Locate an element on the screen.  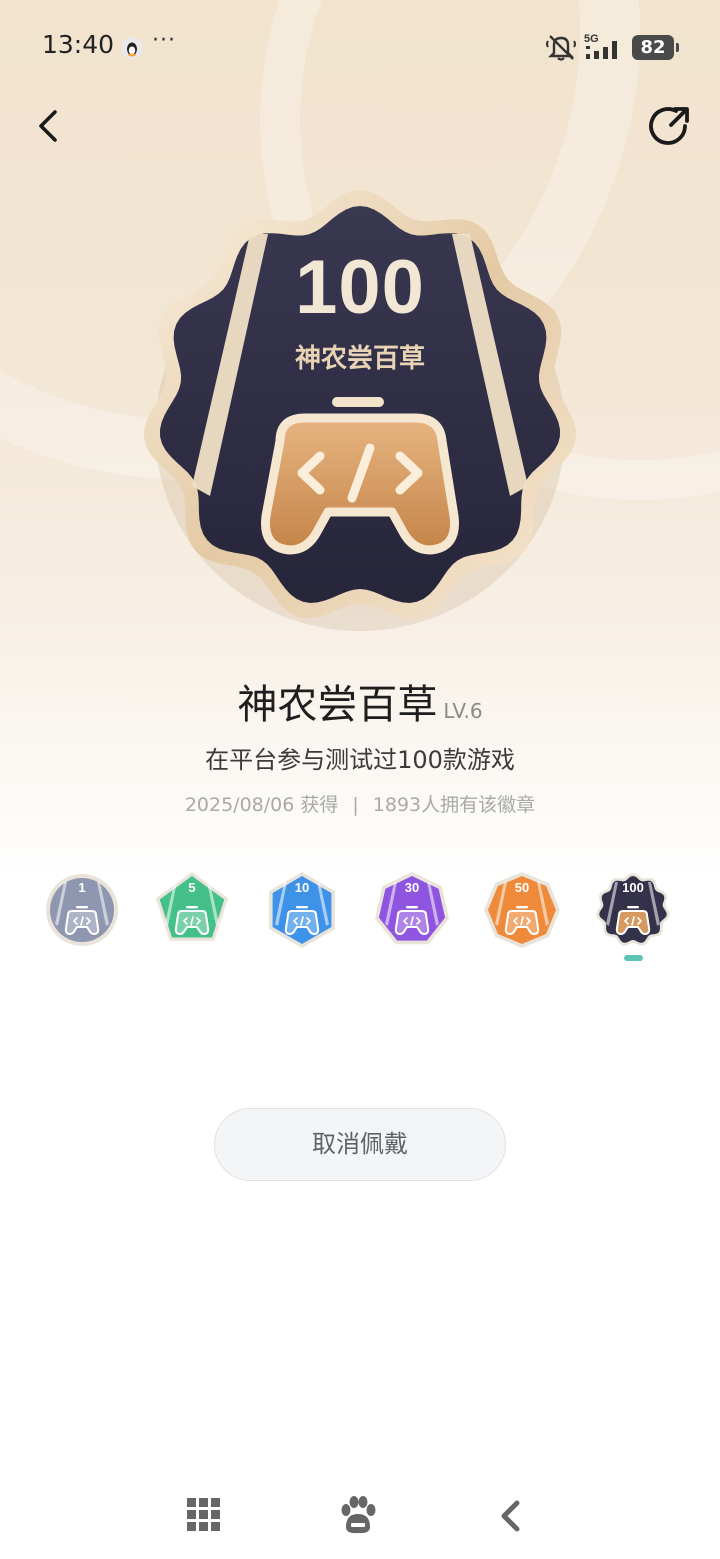
obtained-date: 2025/08/06 获得 is located at coordinates (261, 805).